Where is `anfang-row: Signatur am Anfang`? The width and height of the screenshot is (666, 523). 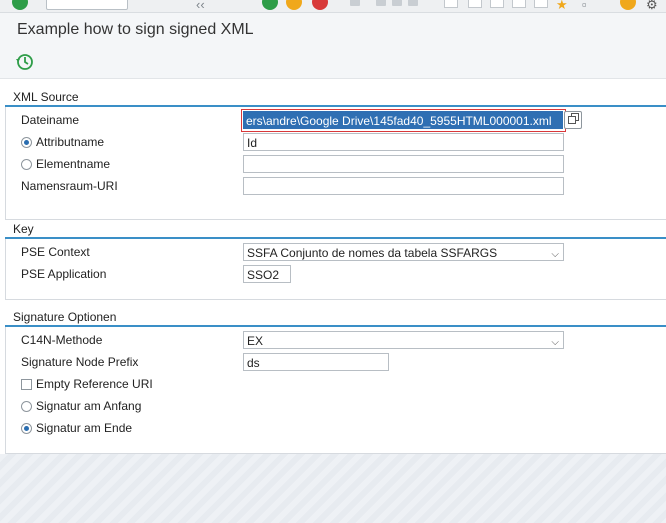
anfang-row: Signatur am Anfang is located at coordinates (81, 406).